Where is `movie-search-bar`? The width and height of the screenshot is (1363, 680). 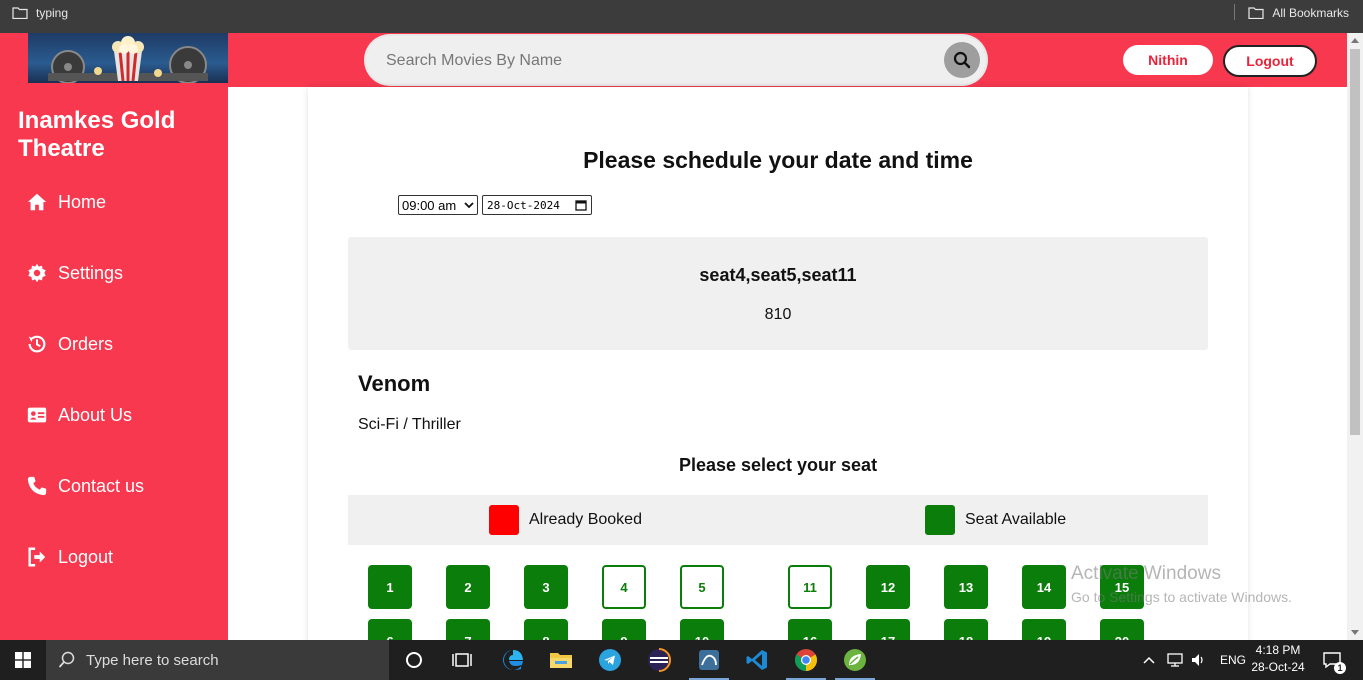 movie-search-bar is located at coordinates (676, 60).